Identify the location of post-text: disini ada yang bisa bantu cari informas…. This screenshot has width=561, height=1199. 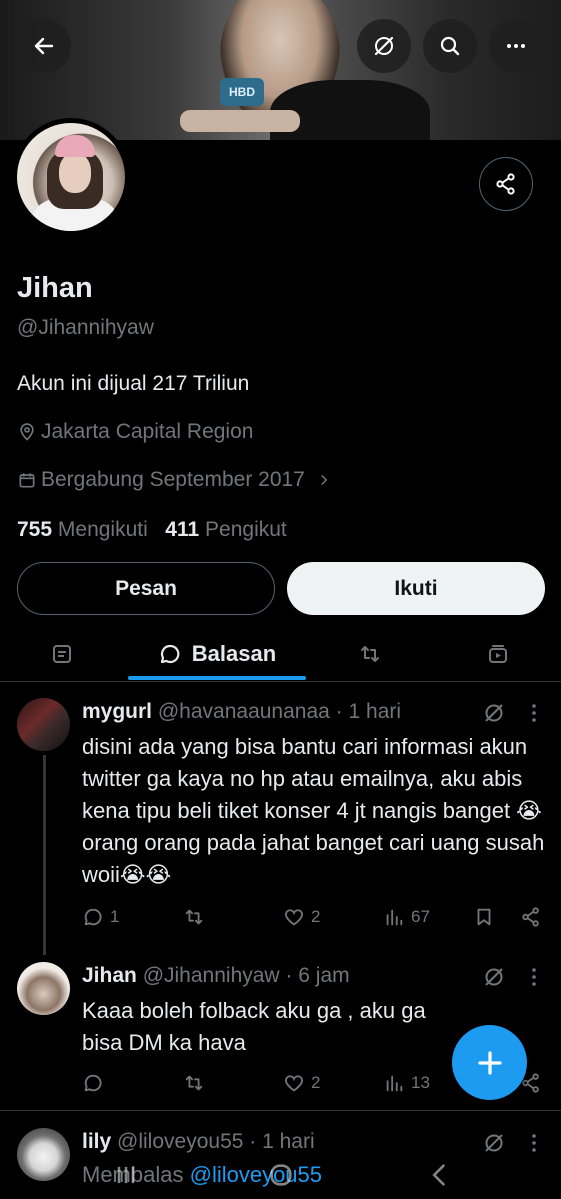
(313, 810).